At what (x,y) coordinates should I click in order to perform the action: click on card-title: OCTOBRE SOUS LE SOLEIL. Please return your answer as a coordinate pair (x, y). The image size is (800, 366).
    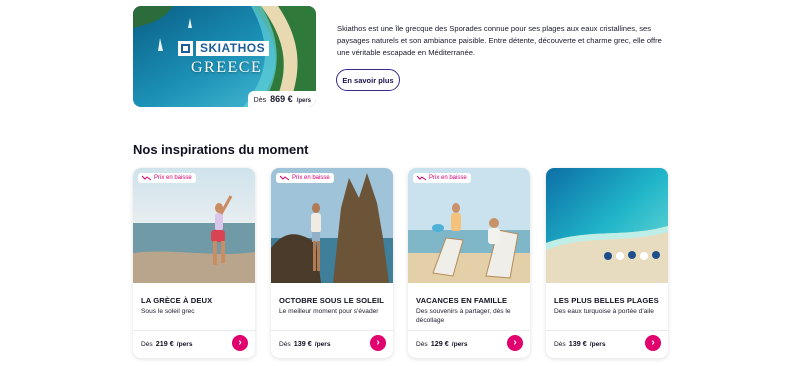
    Looking at the image, I should click on (332, 300).